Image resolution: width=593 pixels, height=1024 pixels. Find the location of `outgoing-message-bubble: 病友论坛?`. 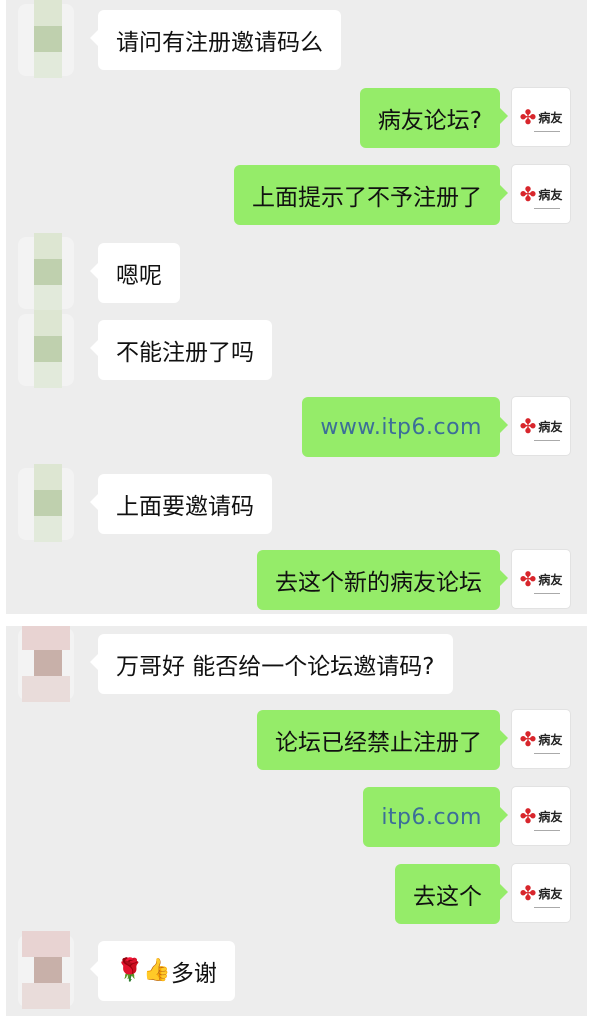

outgoing-message-bubble: 病友论坛? is located at coordinates (434, 118).